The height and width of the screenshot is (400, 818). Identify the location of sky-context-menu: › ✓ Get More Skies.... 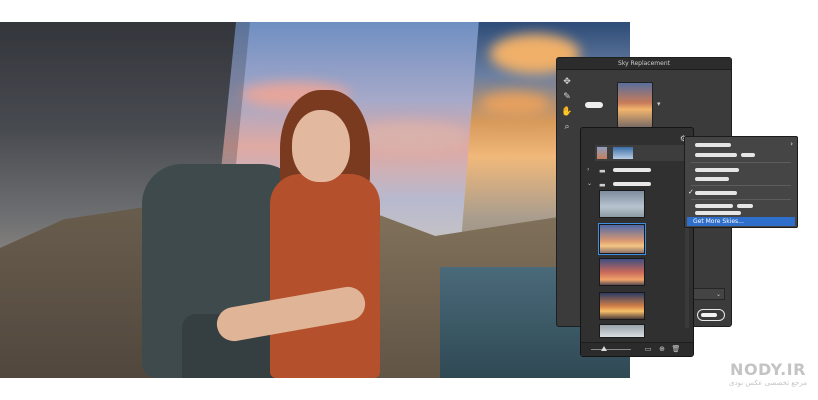
(741, 182).